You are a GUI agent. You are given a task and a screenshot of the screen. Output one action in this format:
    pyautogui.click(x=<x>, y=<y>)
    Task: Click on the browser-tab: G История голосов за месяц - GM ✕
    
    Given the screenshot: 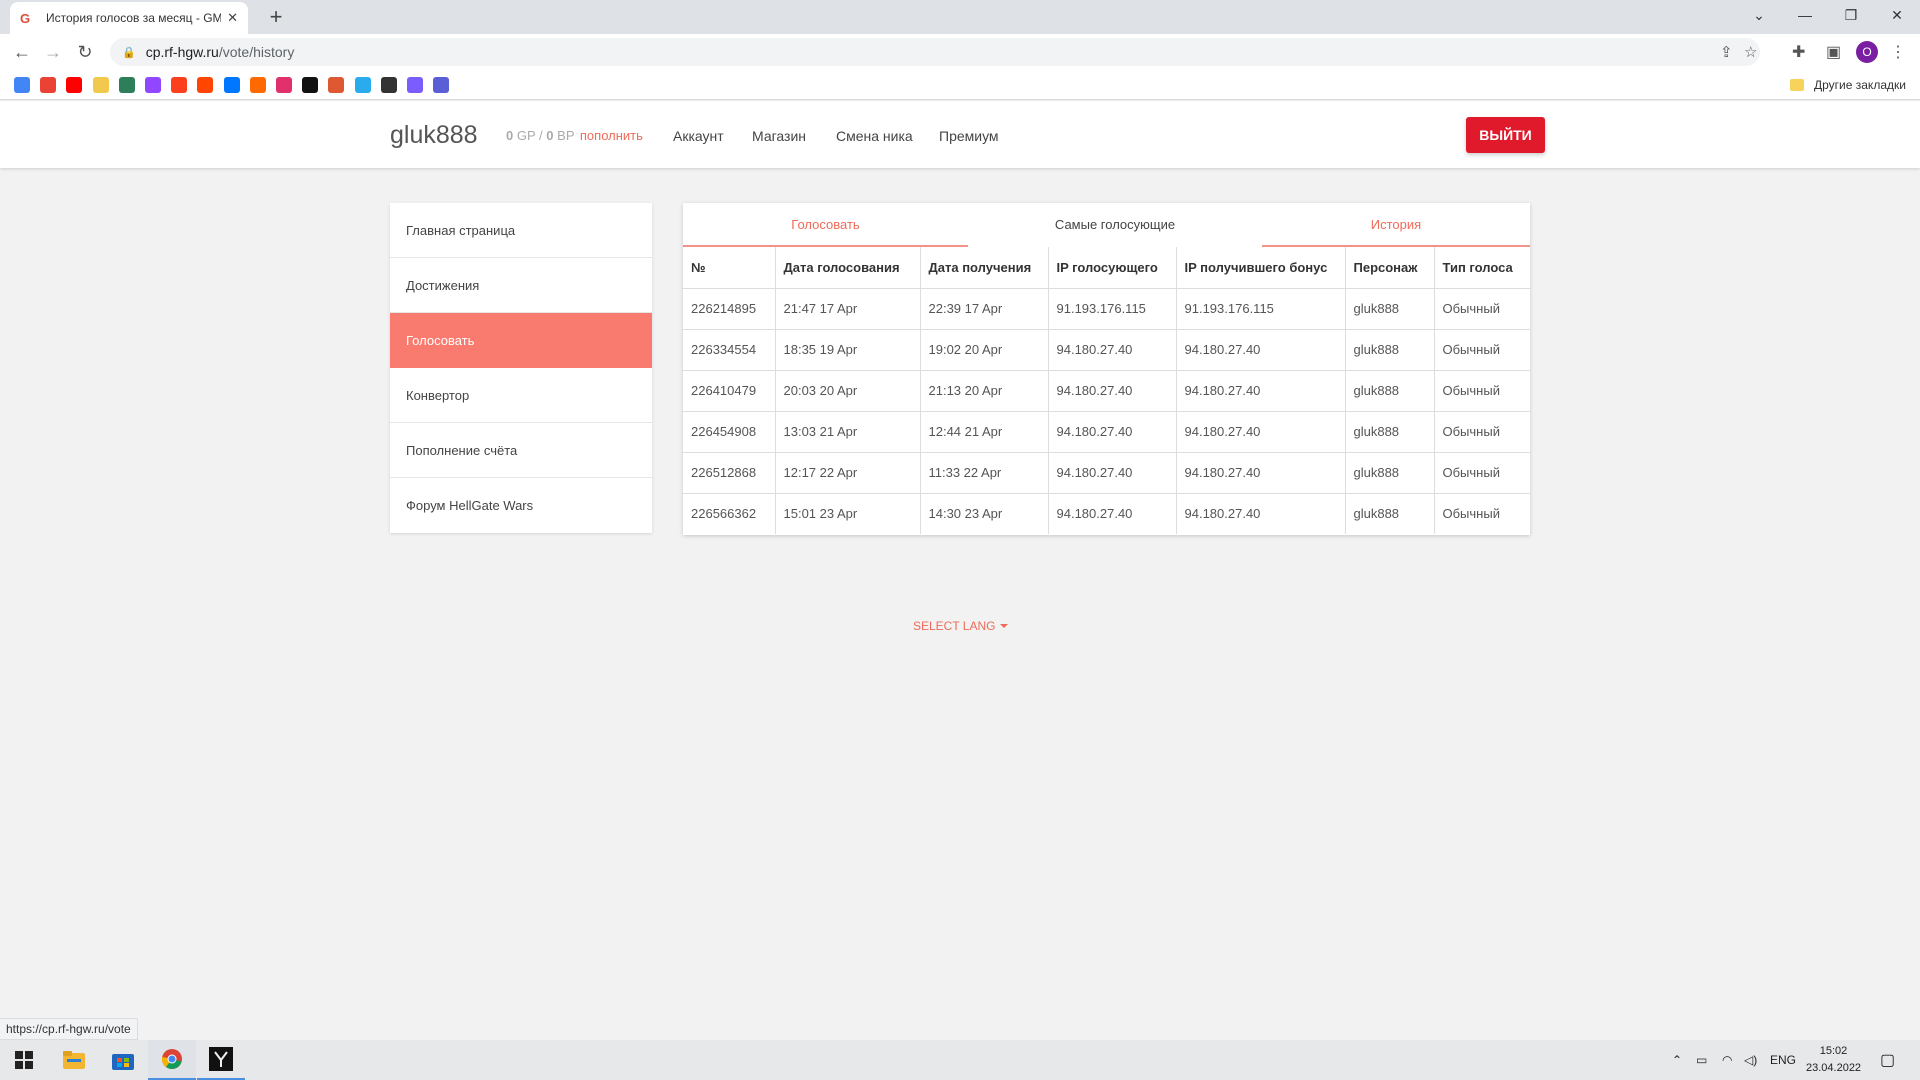 What is the action you would take?
    pyautogui.click(x=129, y=18)
    